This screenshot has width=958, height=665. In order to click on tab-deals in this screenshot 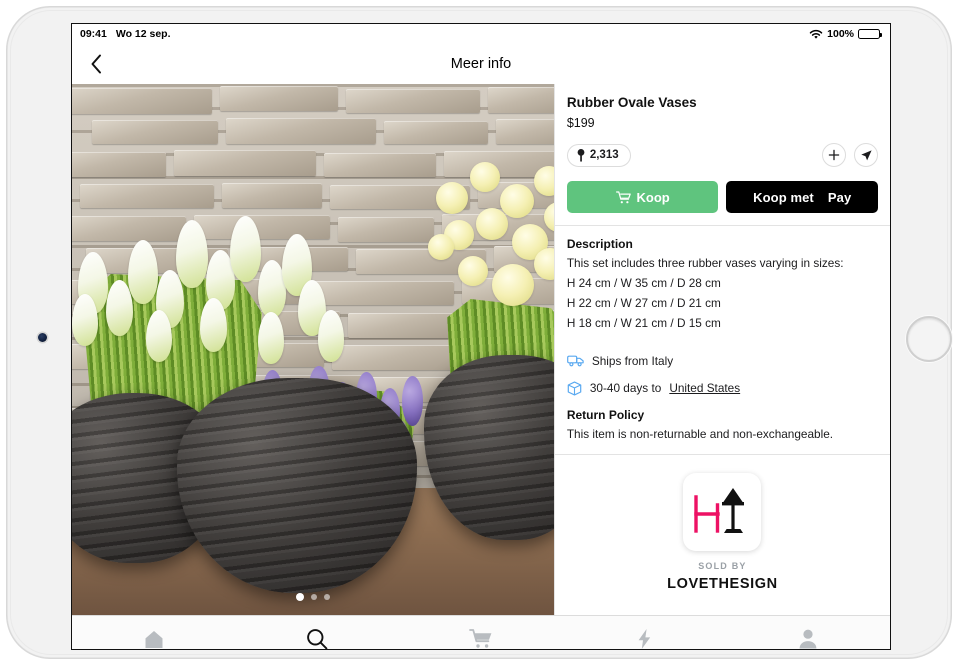, I will do `click(645, 632)`.